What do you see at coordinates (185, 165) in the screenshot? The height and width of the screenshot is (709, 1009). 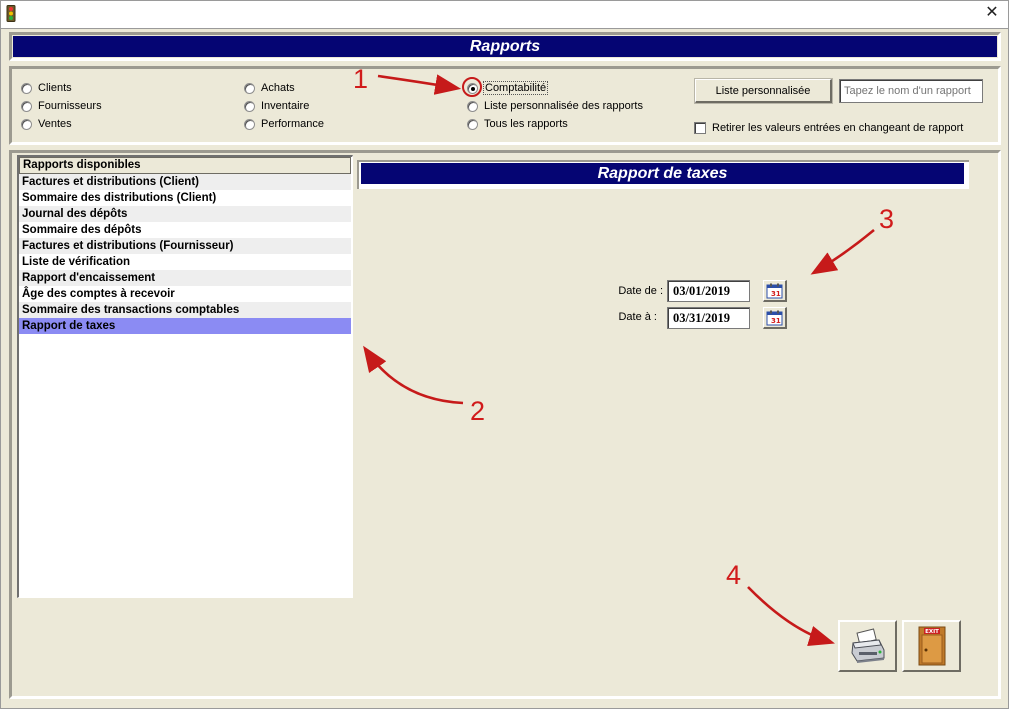 I see `list-header: Rapports disponibles` at bounding box center [185, 165].